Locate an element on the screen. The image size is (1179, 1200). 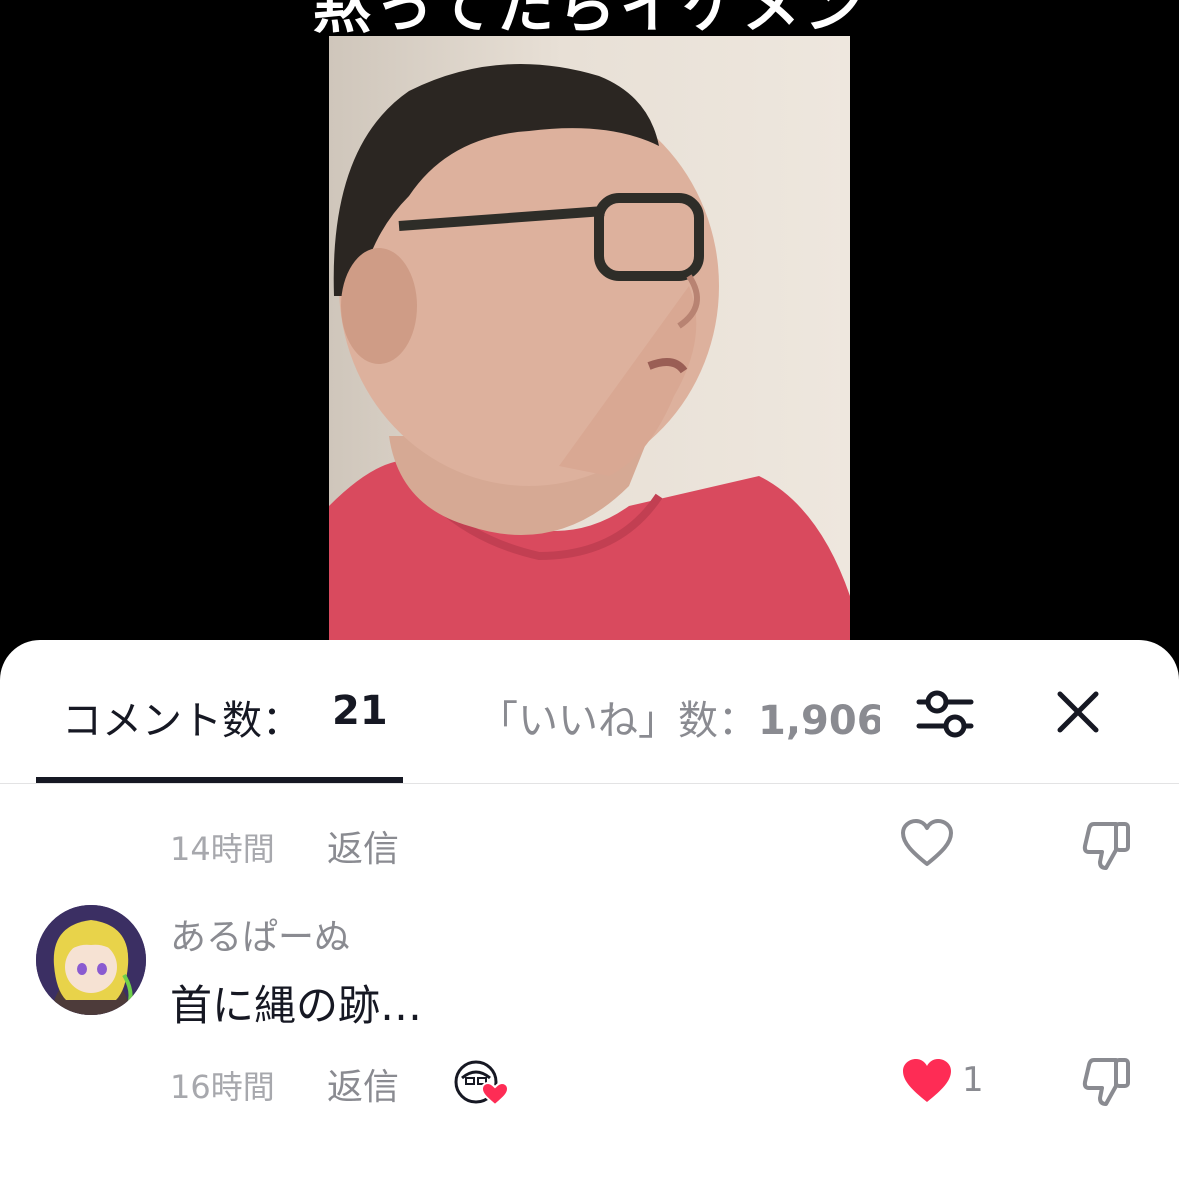
comment-time: 14時間 is located at coordinates (222, 849).